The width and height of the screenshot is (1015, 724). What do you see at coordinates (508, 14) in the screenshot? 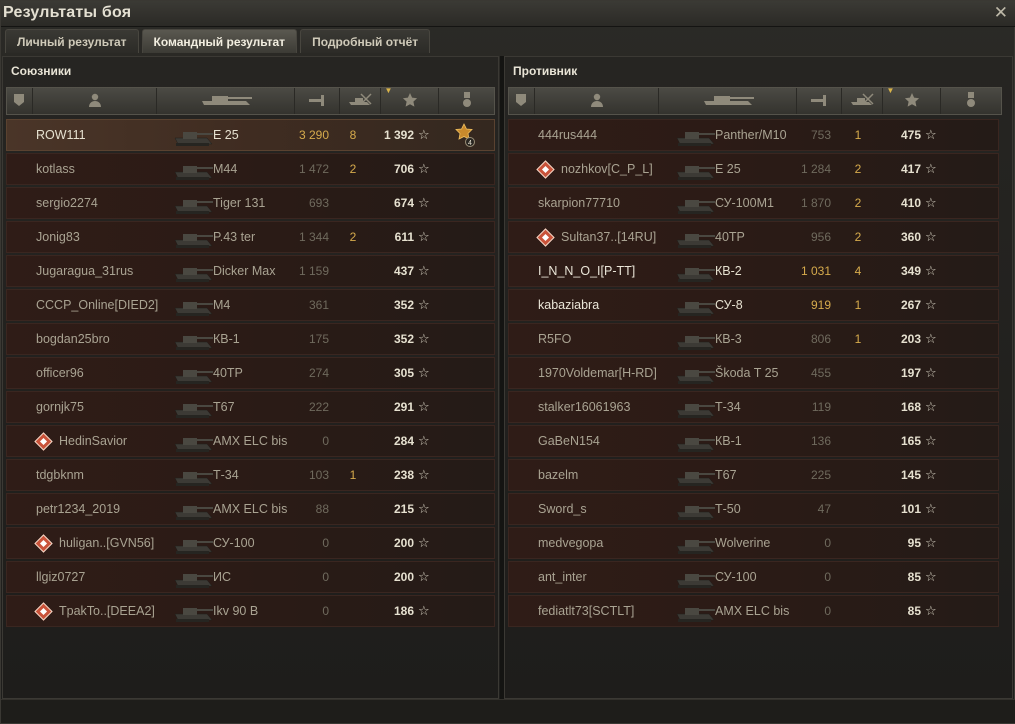
I see `title-bar: Результаты боя ✕` at bounding box center [508, 14].